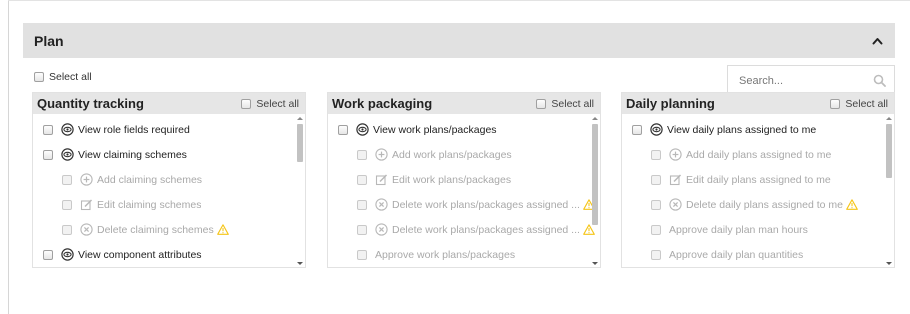 The image size is (910, 314). I want to click on column-header: Work packaging Select all, so click(464, 103).